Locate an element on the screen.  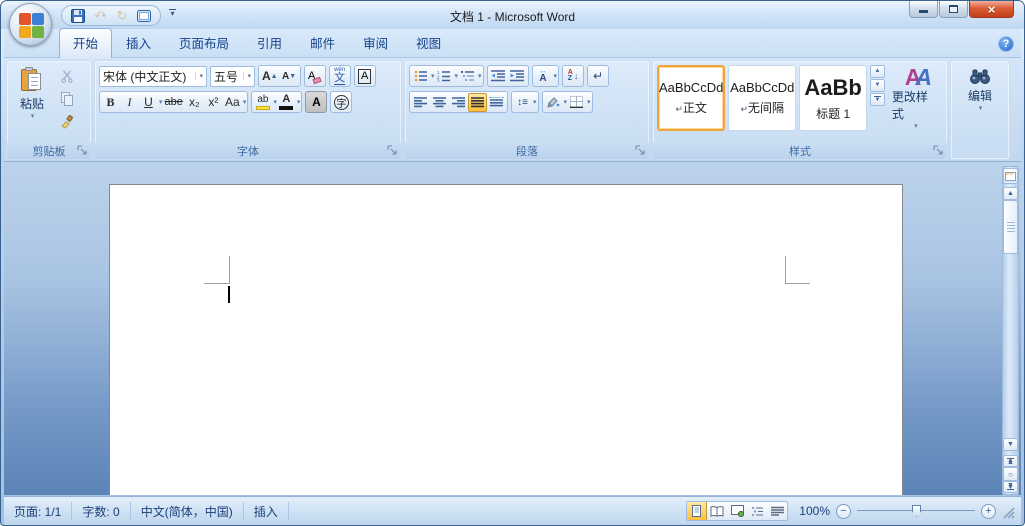
numbering-button: 123 is located at coordinates (444, 76).